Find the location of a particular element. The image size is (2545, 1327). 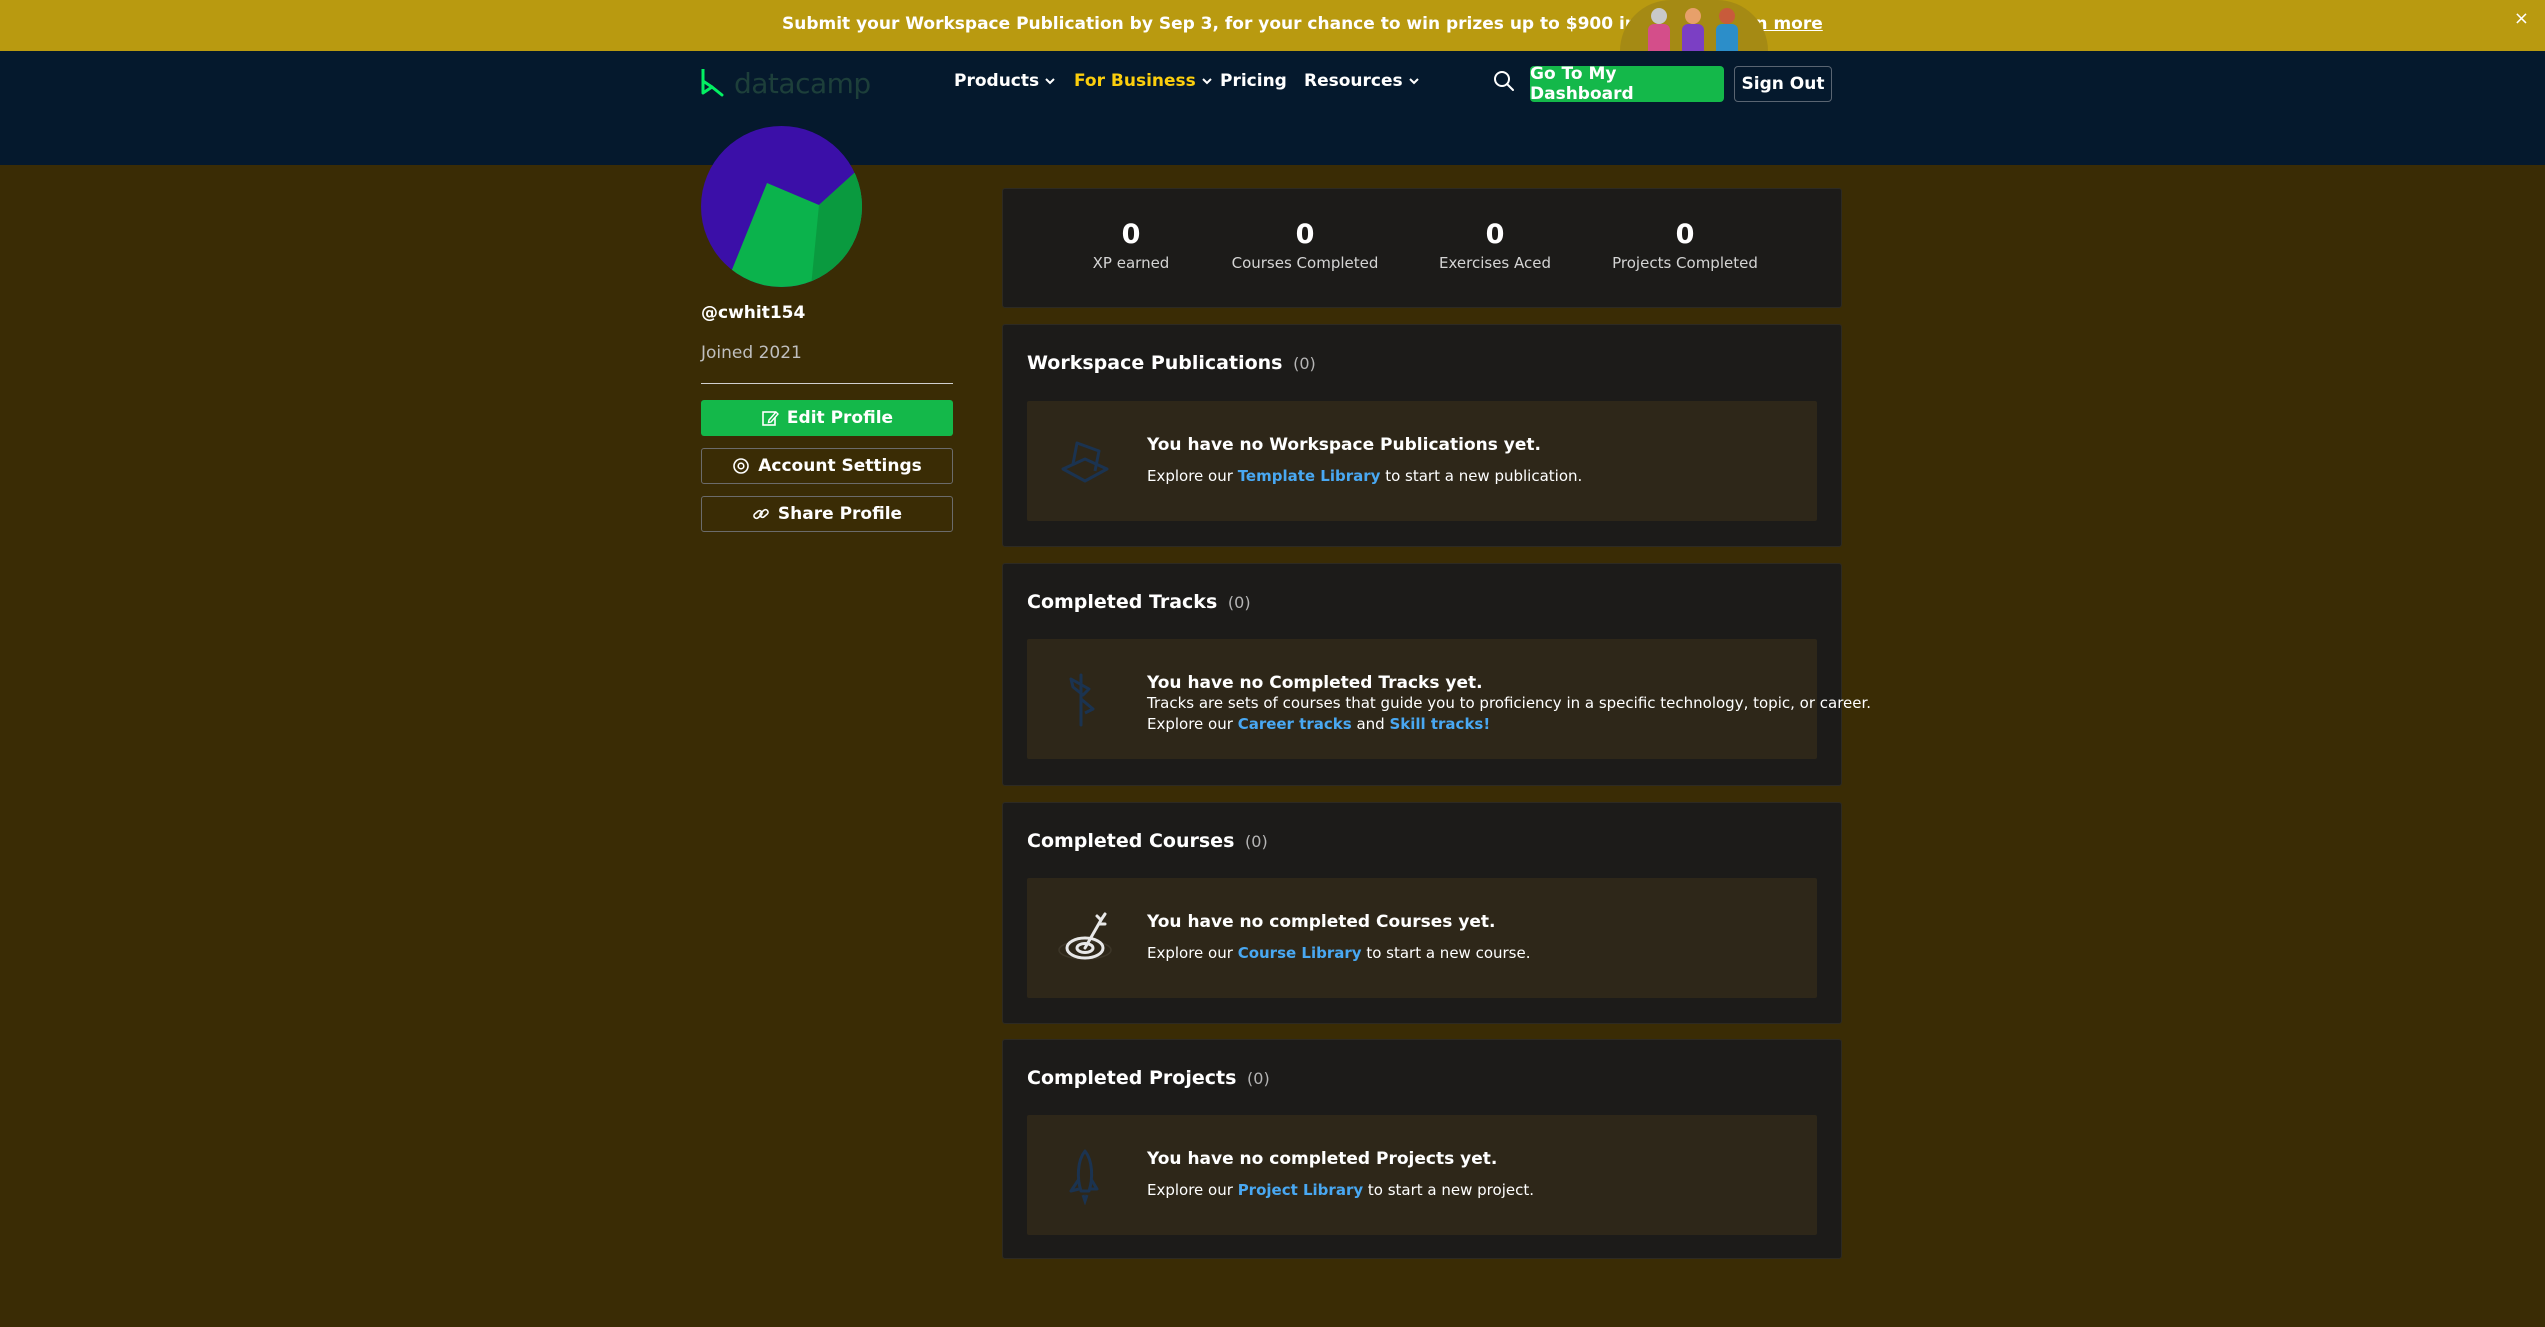

stat-label: Courses Completed is located at coordinates (1305, 263).